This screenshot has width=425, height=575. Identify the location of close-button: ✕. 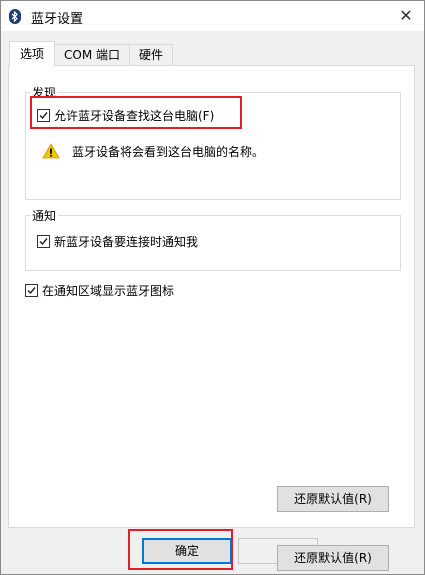
(406, 16).